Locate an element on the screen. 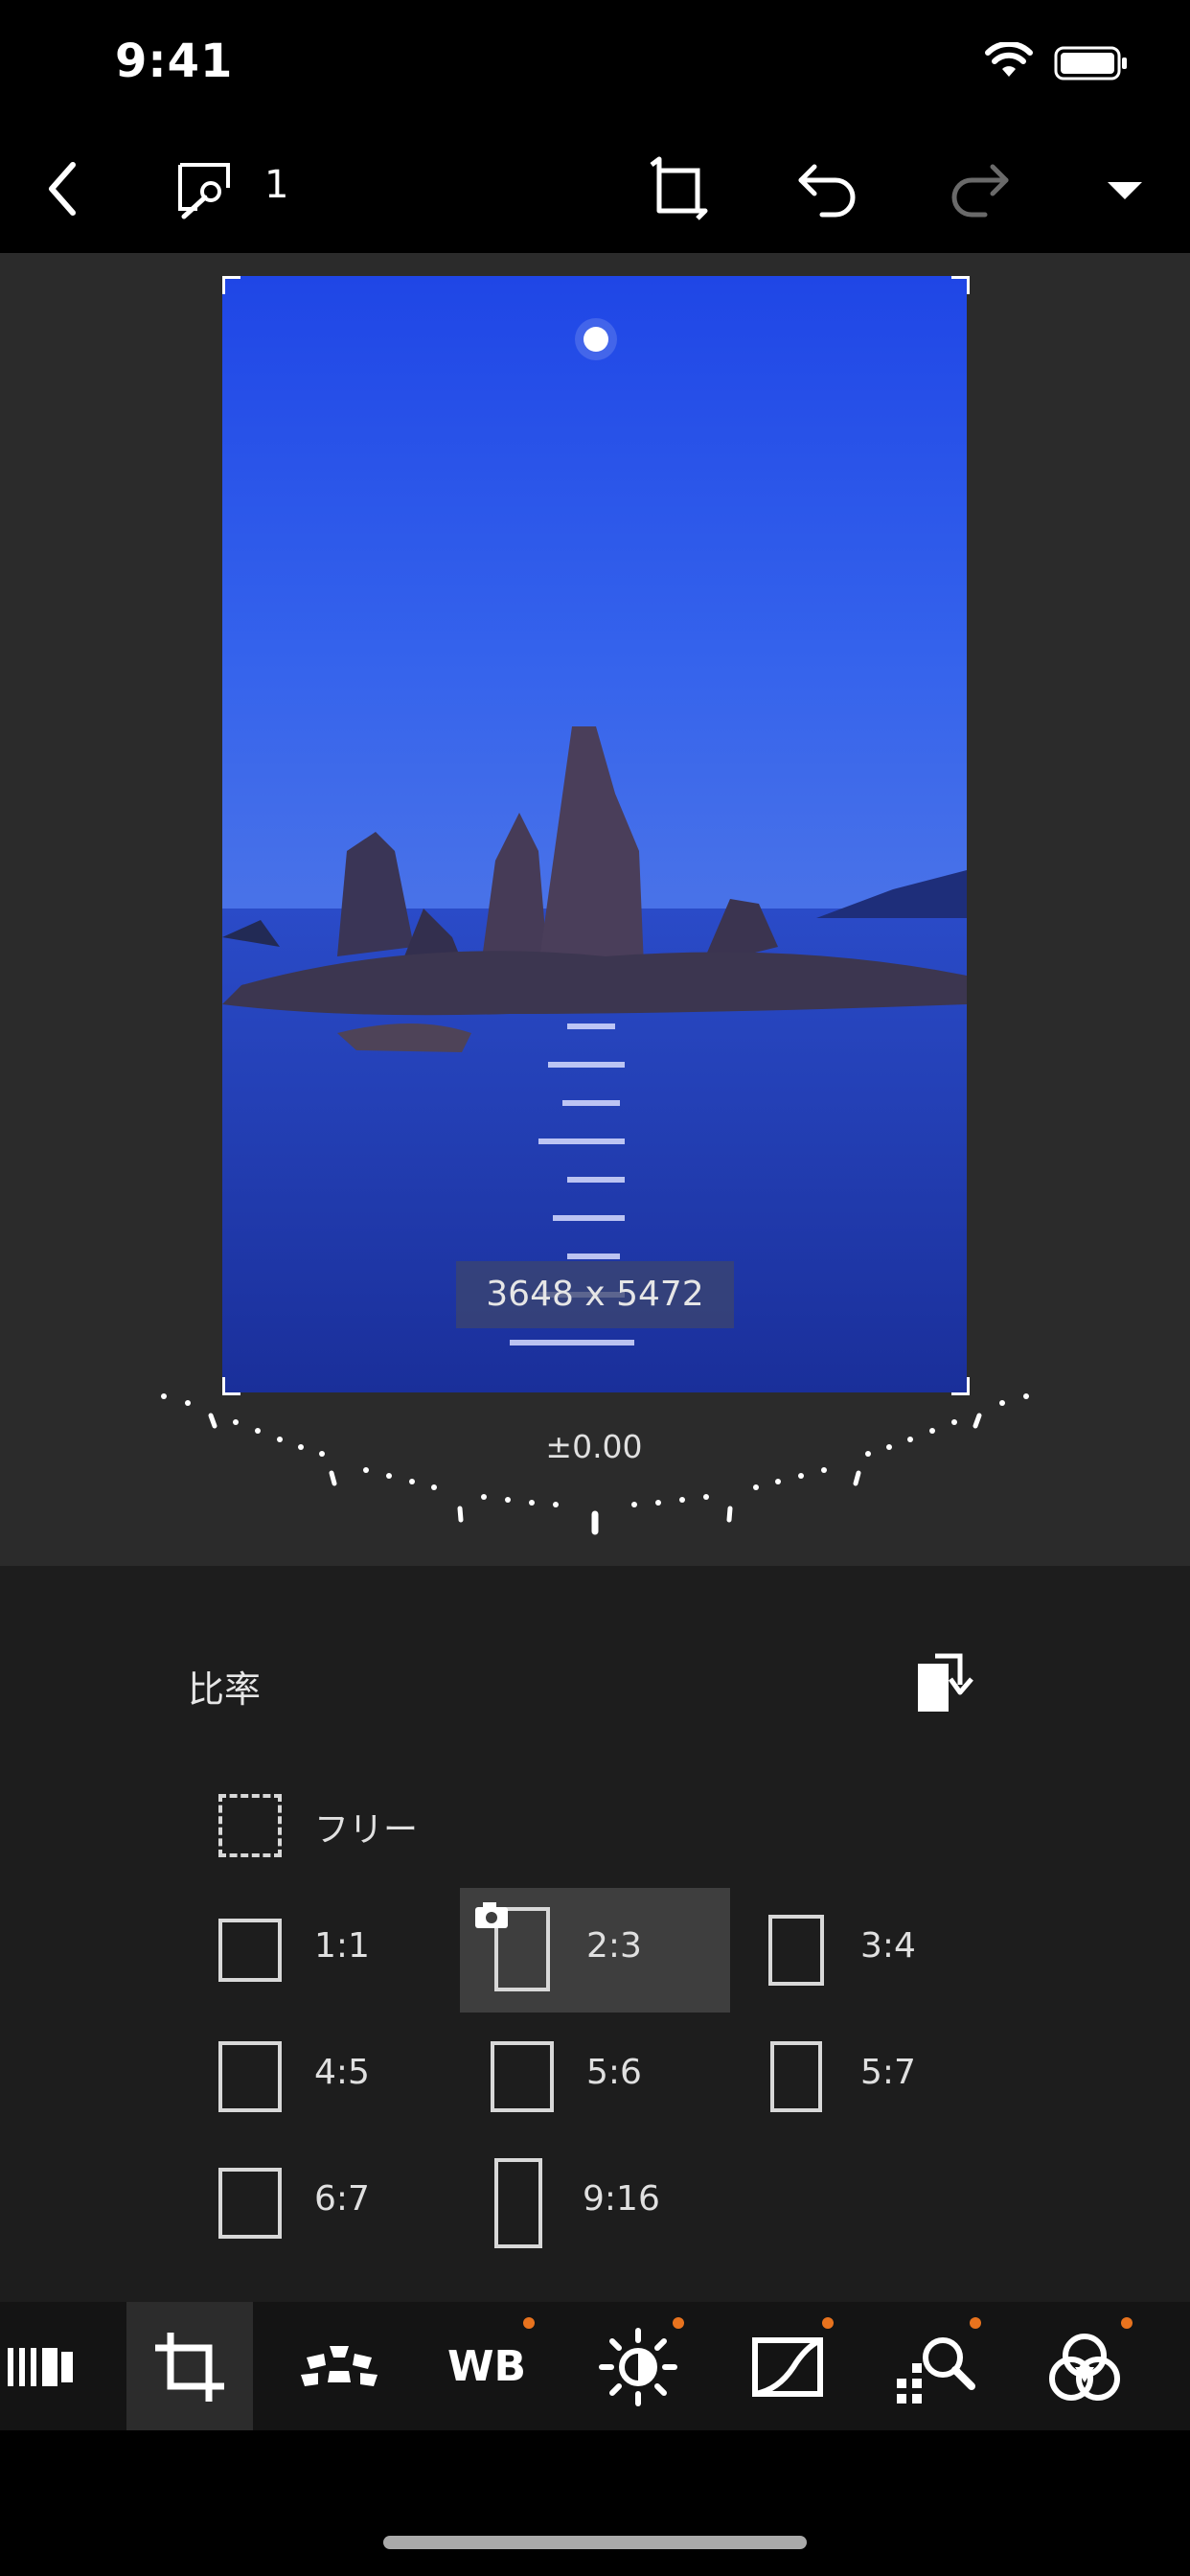 The width and height of the screenshot is (1190, 2576). detail-modified-dot is located at coordinates (976, 2323).